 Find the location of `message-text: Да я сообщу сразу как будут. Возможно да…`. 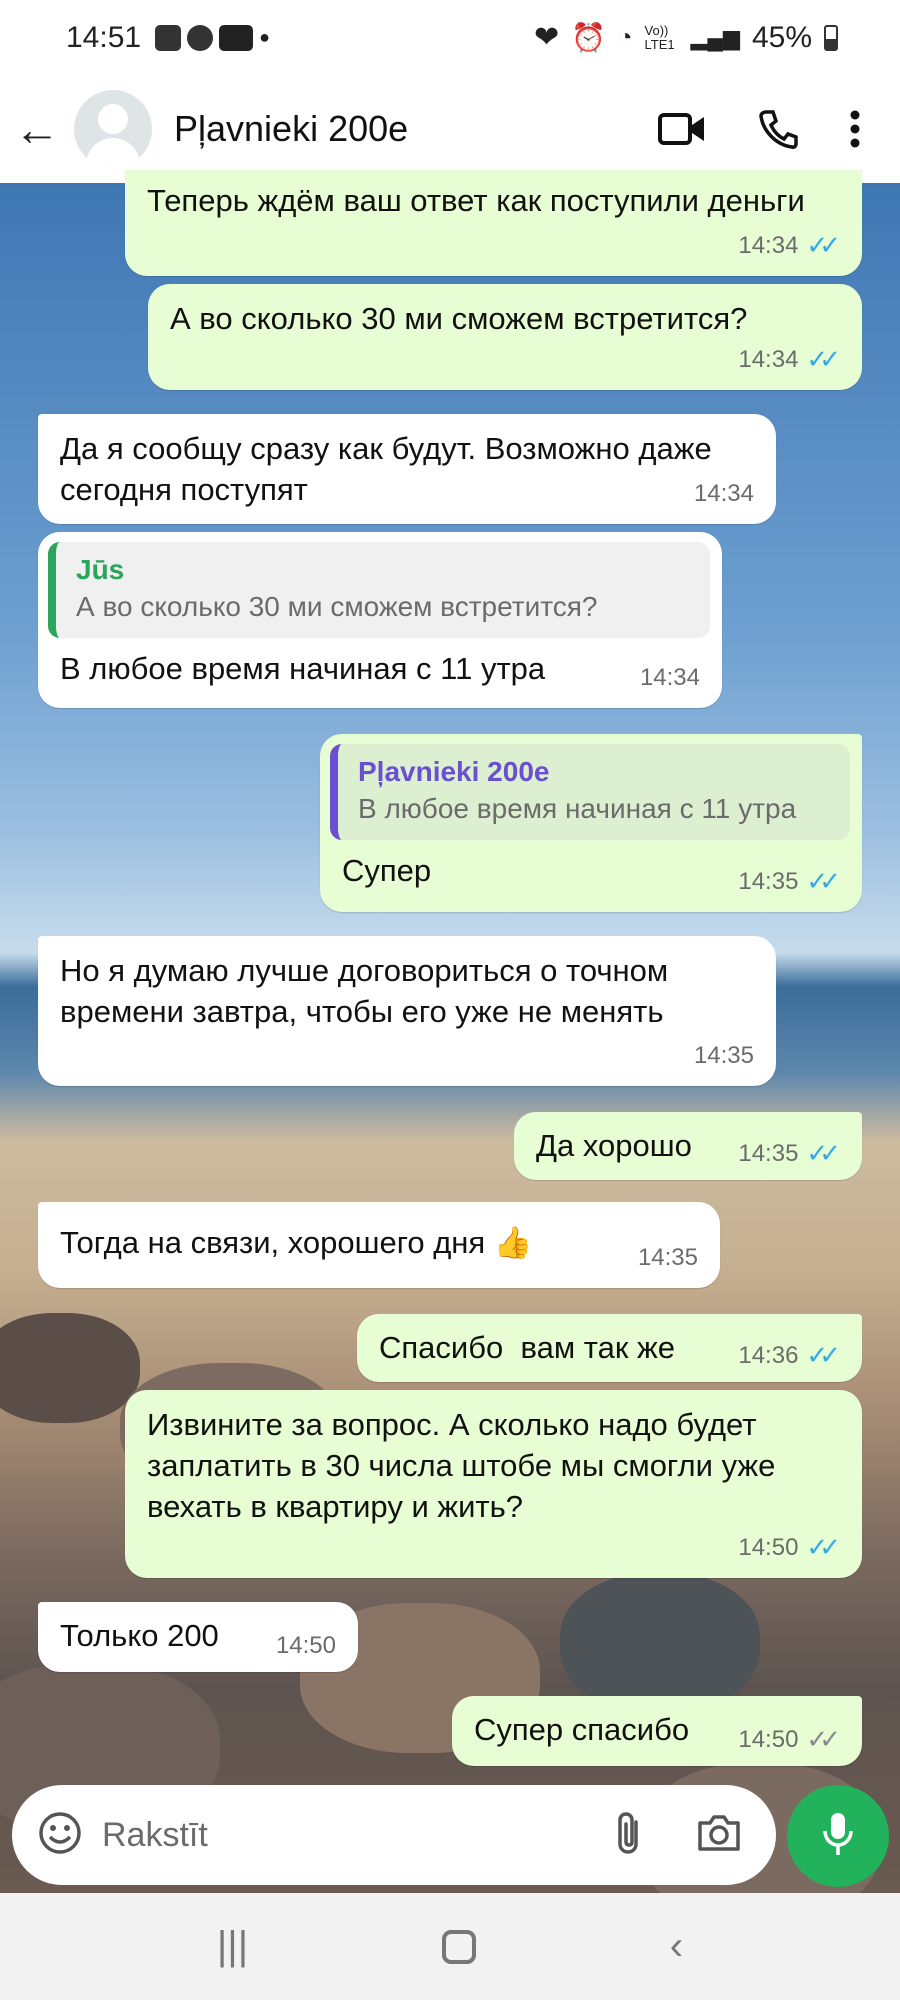

message-text: Да я сообщу сразу как будут. Возможно да… is located at coordinates (386, 469).